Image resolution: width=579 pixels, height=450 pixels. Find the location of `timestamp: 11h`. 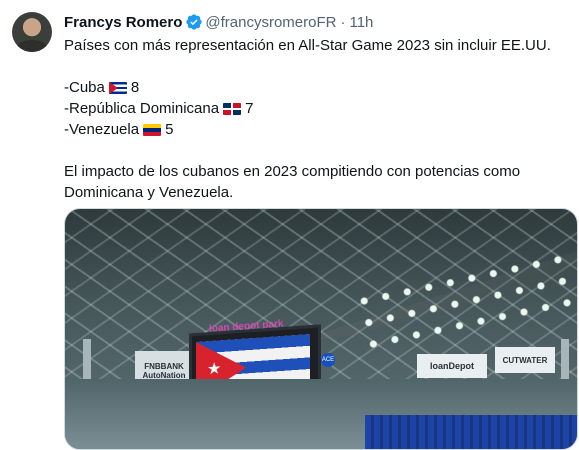

timestamp: 11h is located at coordinates (361, 22).